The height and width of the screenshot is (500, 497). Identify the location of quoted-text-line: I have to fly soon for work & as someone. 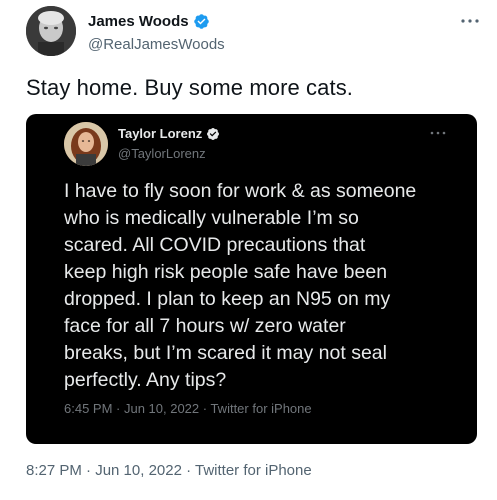
(240, 191).